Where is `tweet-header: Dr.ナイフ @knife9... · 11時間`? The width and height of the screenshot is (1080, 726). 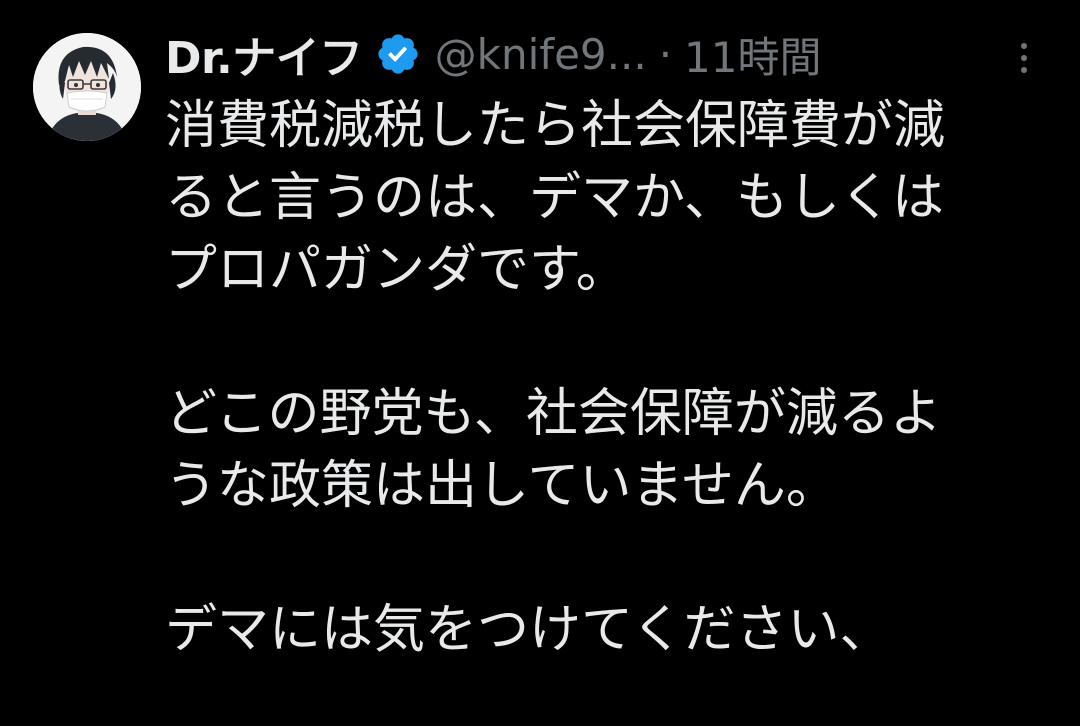
tweet-header: Dr.ナイフ @knife9... · 11時間 is located at coordinates (493, 54).